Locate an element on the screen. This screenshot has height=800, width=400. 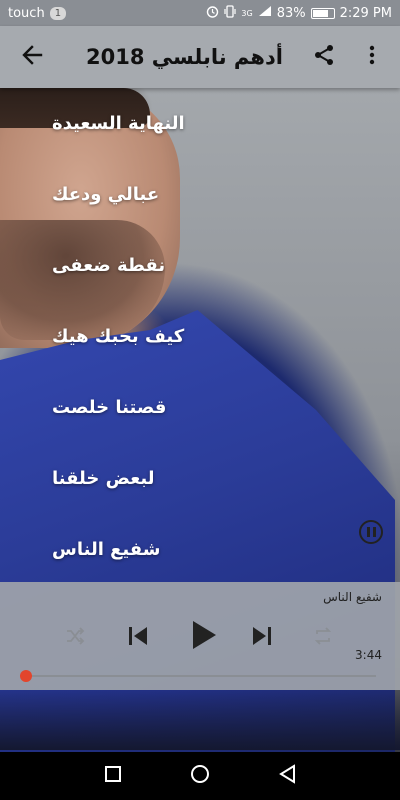
battery-percent: 83% is located at coordinates (291, 13).